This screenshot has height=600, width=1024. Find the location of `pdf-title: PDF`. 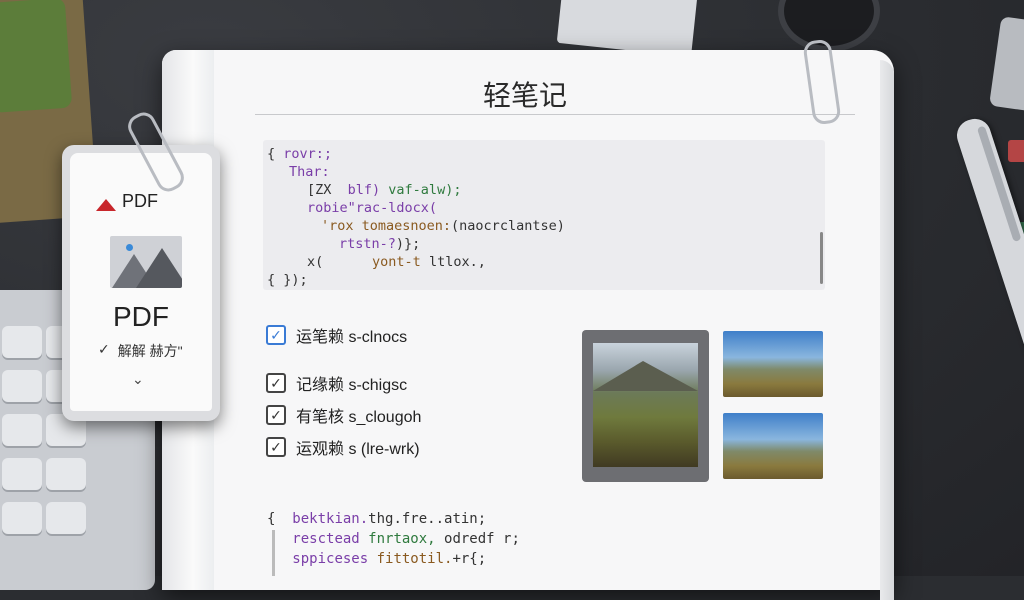

pdf-title: PDF is located at coordinates (141, 316).